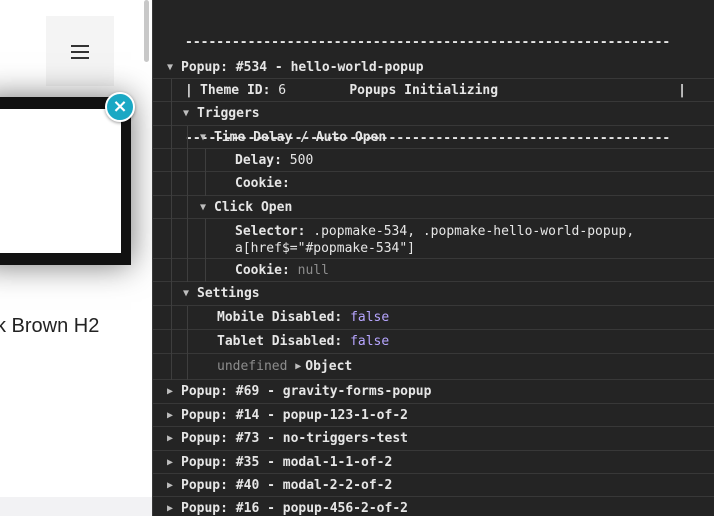  I want to click on mobile-disabled-label: Mobile Disabled:, so click(280, 317).